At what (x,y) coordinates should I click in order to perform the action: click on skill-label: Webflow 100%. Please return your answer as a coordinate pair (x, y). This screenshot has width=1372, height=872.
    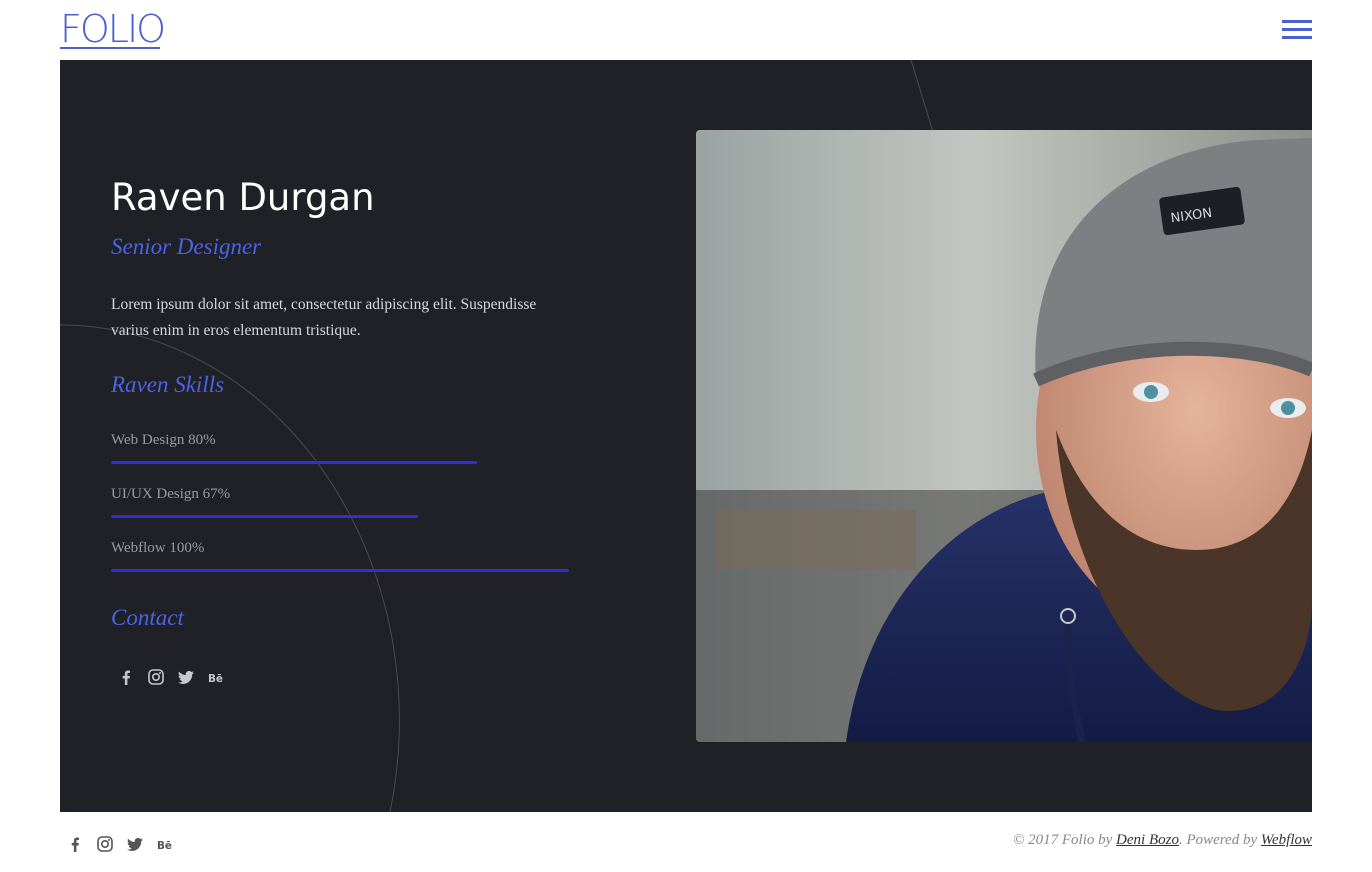
    Looking at the image, I should click on (158, 548).